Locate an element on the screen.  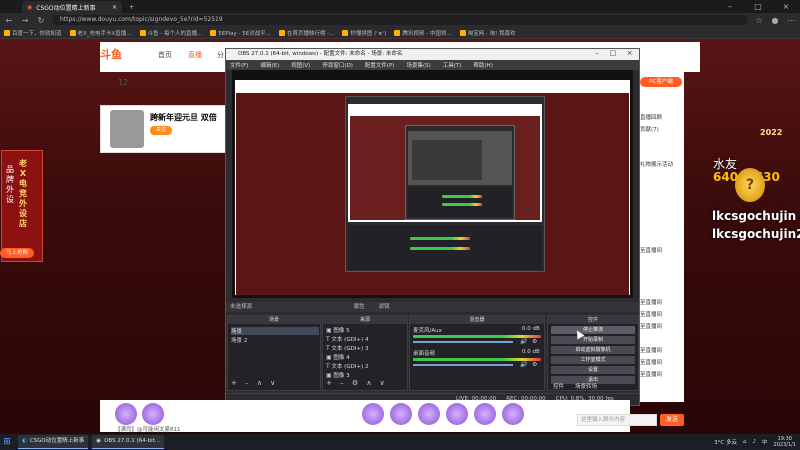
chat-line: 贡献(7) is located at coordinates (649, 130).